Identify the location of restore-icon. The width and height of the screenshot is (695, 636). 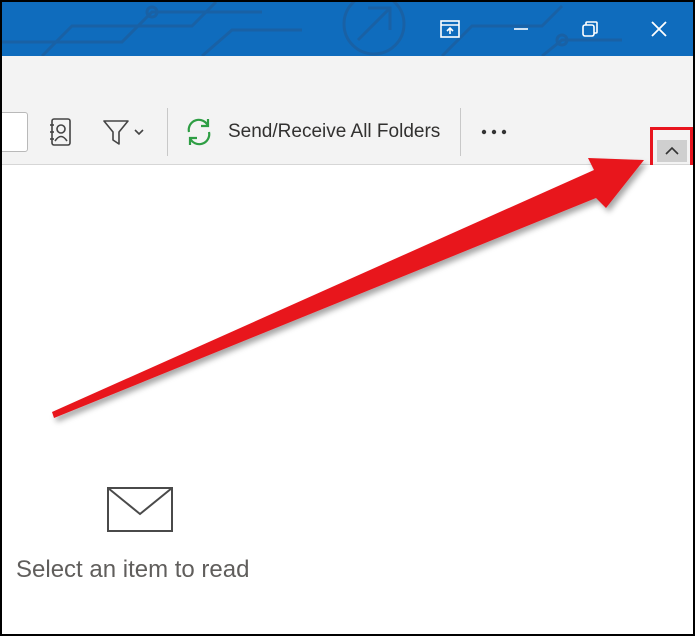
(590, 29).